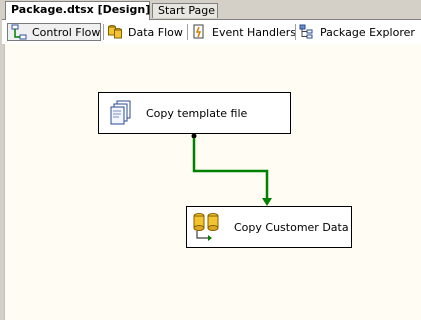 This screenshot has width=421, height=320. I want to click on tab-event-handlers-label: Event Handlers, so click(254, 32).